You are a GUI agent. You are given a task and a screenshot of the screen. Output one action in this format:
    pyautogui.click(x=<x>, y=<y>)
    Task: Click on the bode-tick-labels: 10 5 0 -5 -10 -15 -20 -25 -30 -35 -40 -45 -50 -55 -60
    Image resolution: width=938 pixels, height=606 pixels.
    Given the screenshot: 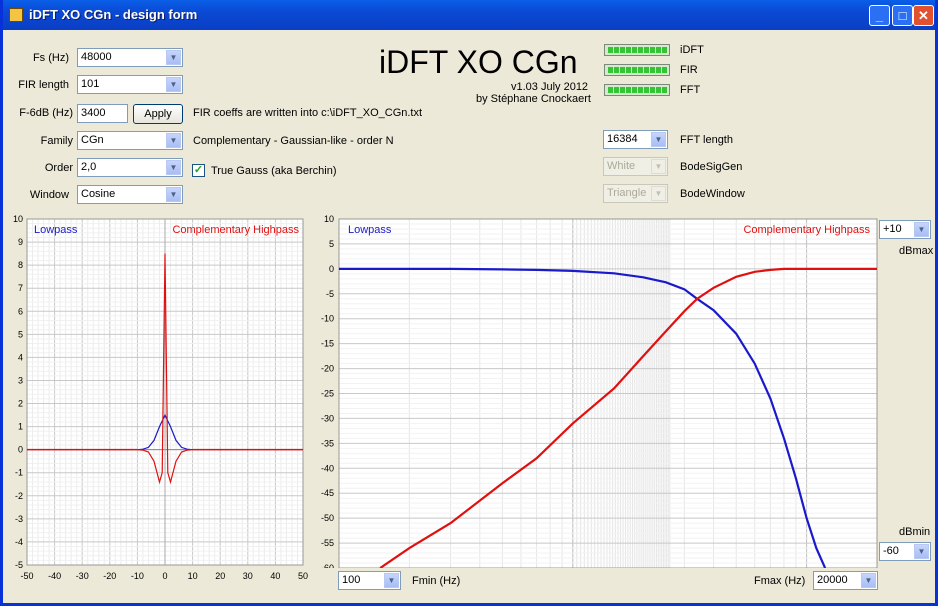 What is the action you would take?
    pyautogui.click(x=327, y=391)
    